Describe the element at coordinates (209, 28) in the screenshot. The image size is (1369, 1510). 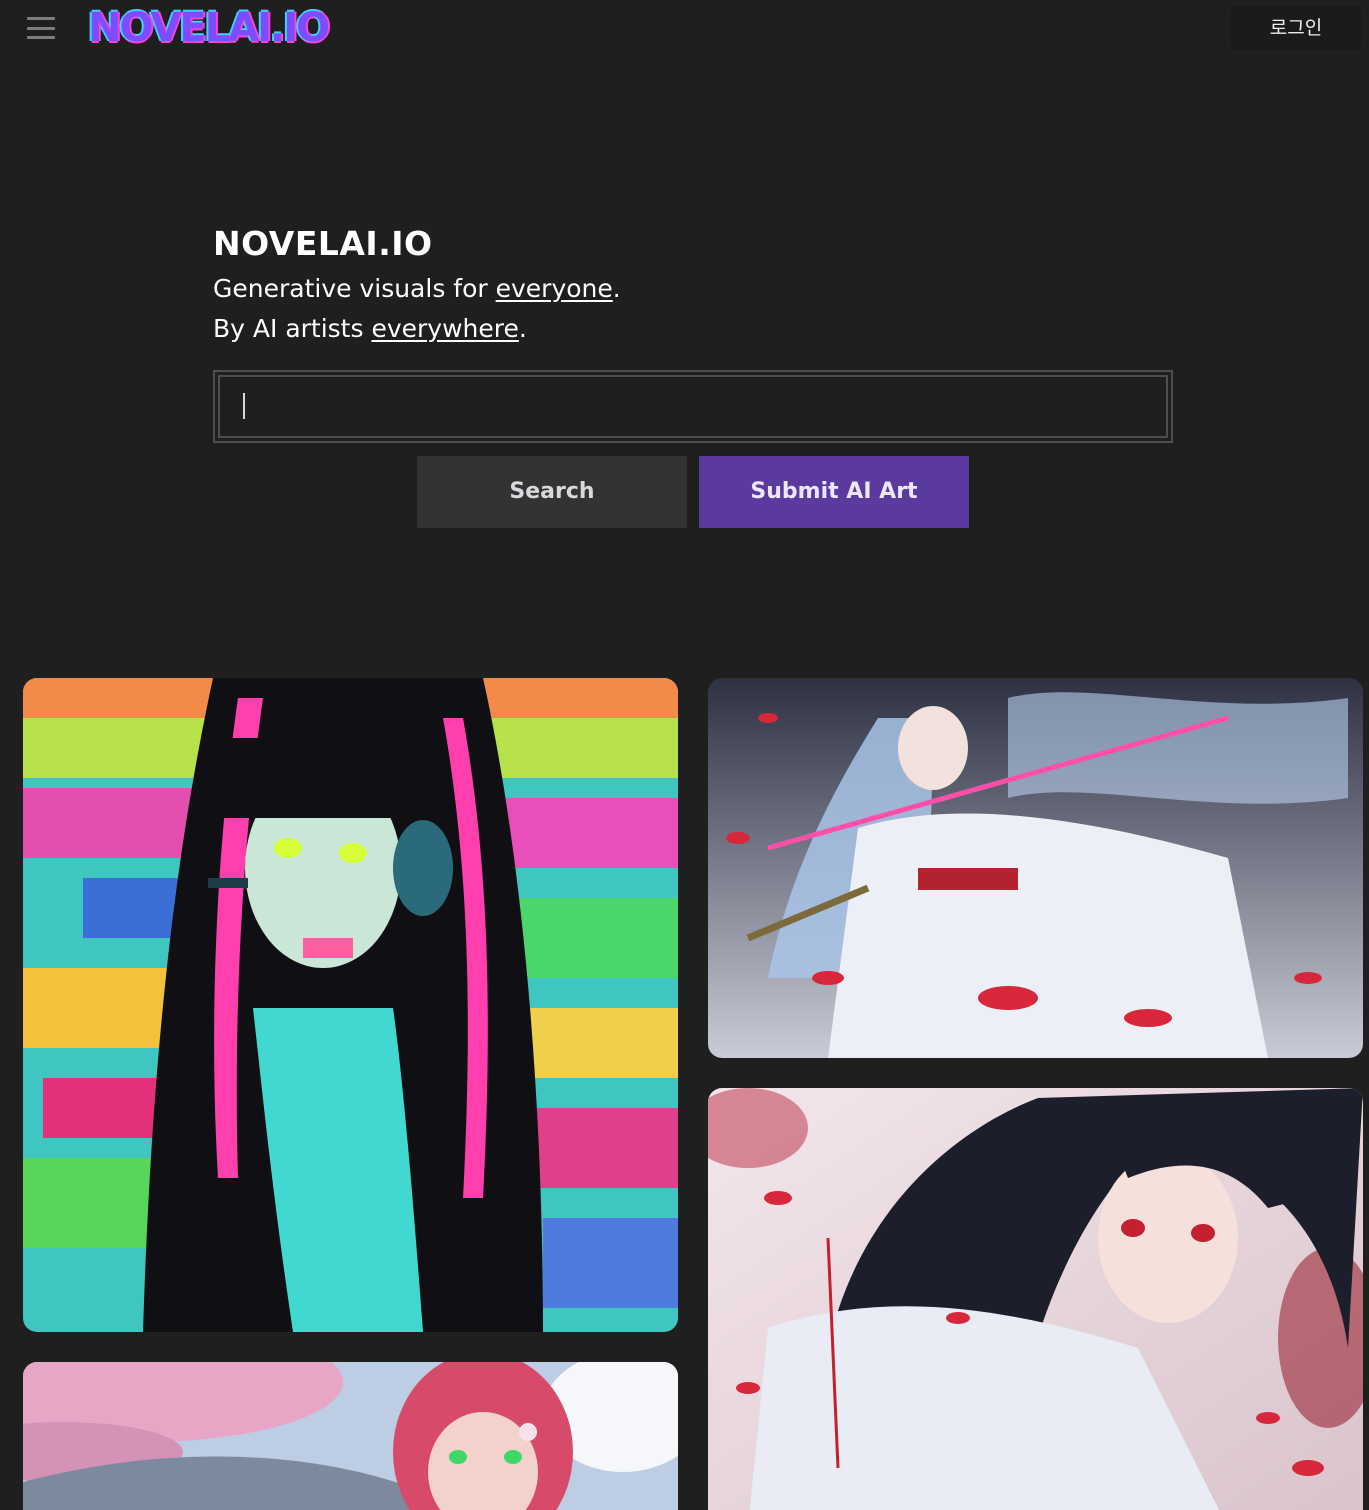
I see `site-logo: NOVELAI.IO` at that location.